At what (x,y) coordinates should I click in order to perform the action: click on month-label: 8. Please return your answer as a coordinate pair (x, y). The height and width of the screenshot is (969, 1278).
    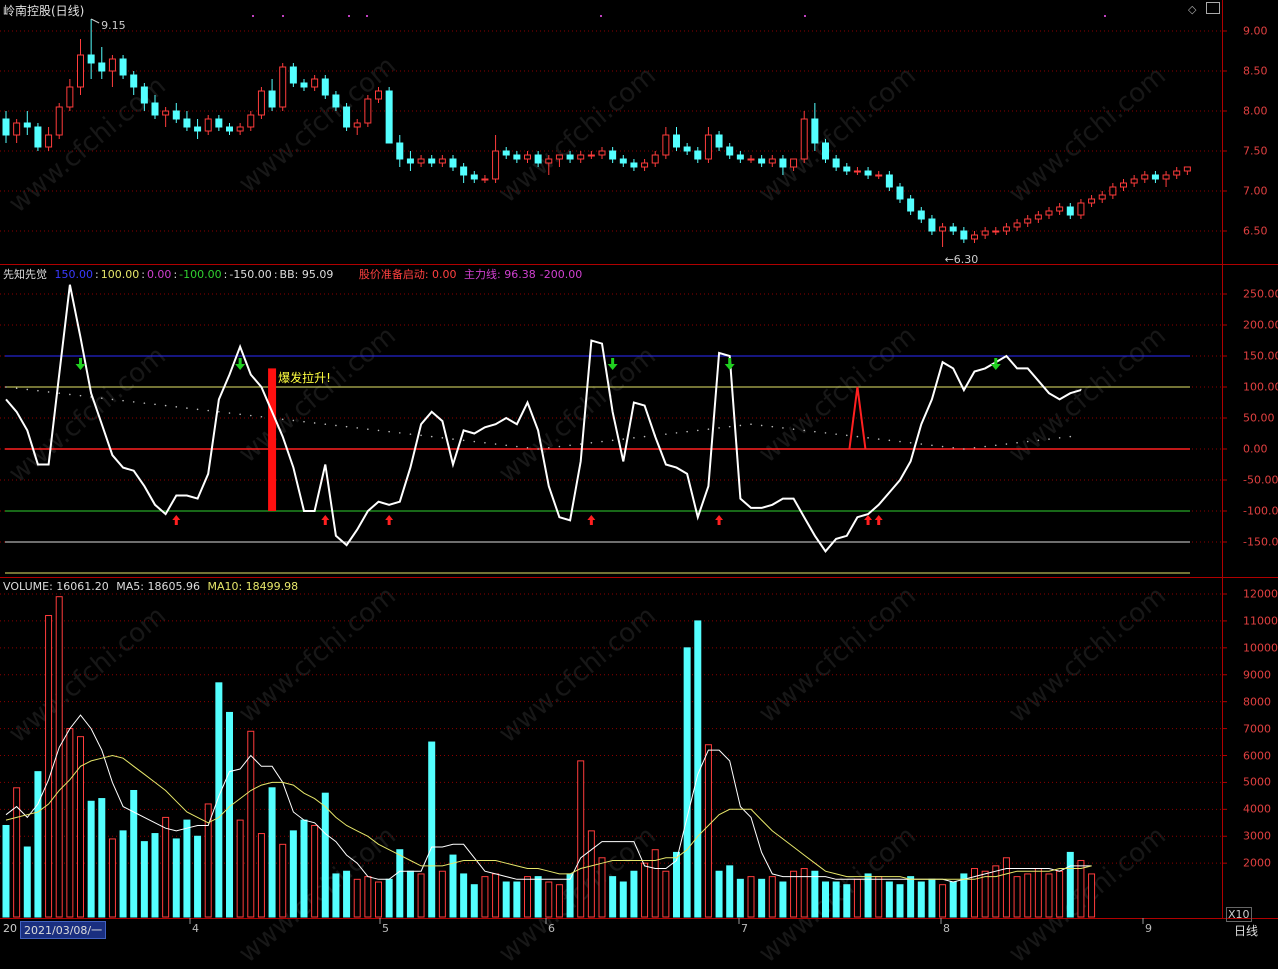
    Looking at the image, I should click on (946, 928).